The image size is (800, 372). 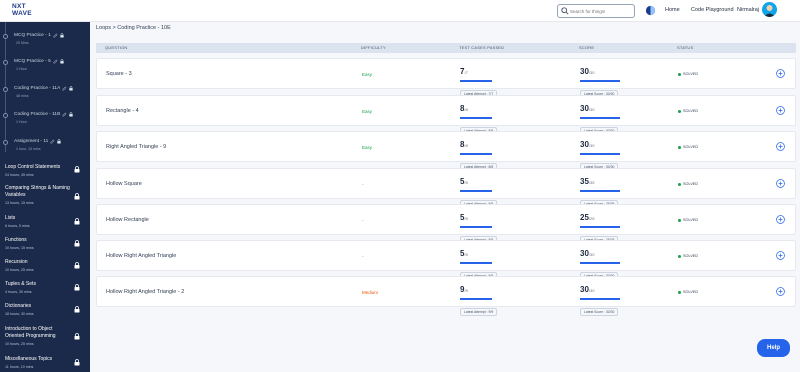 What do you see at coordinates (45, 287) in the screenshot?
I see `sidebar-section-tuples-sets: Tuples & Sets 4 hours, 30 mins` at bounding box center [45, 287].